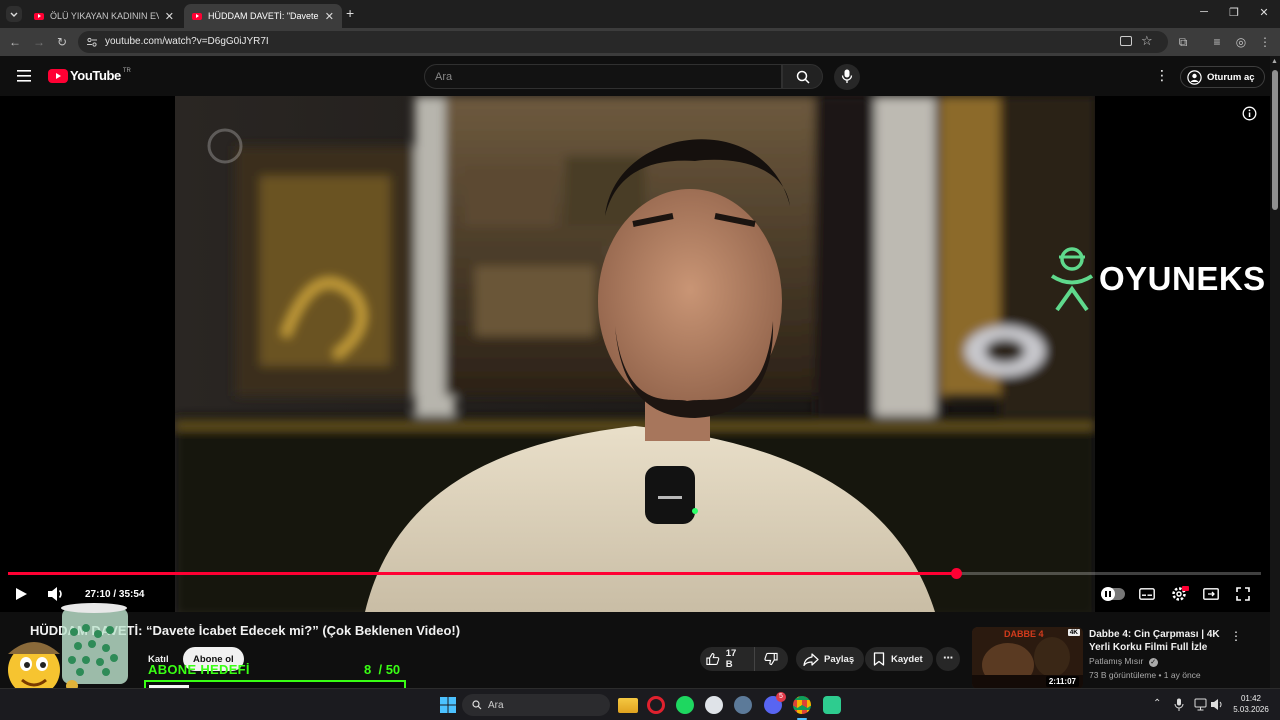 This screenshot has width=1280, height=720. What do you see at coordinates (187, 41) in the screenshot?
I see `url-text: youtube.com/watch?v=D6gG0iJYR7I` at bounding box center [187, 41].